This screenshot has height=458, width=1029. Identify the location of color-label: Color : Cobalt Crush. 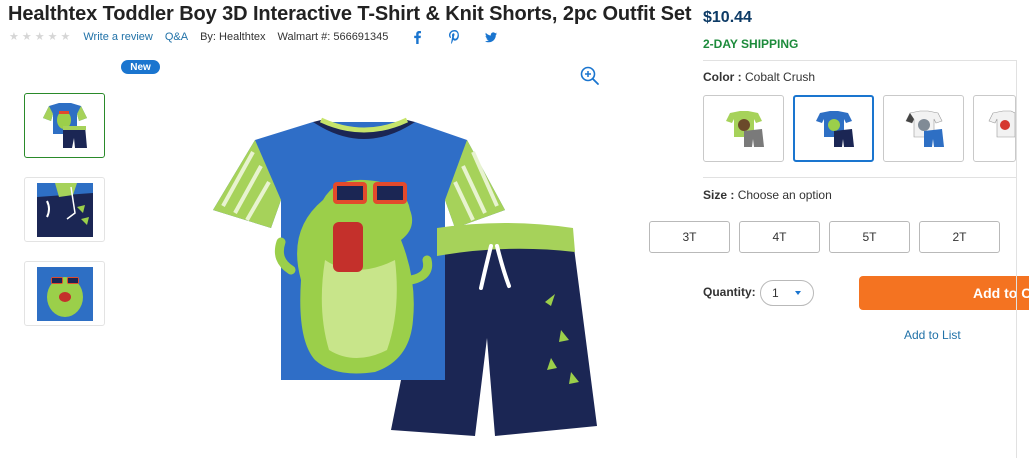
(759, 77).